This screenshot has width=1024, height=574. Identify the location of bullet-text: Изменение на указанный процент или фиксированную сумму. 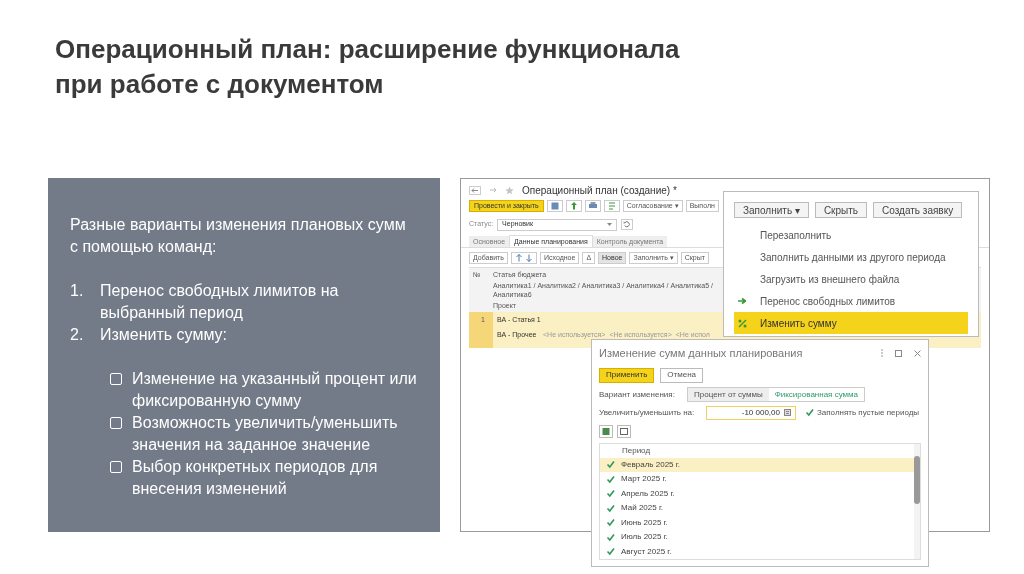
(275, 390).